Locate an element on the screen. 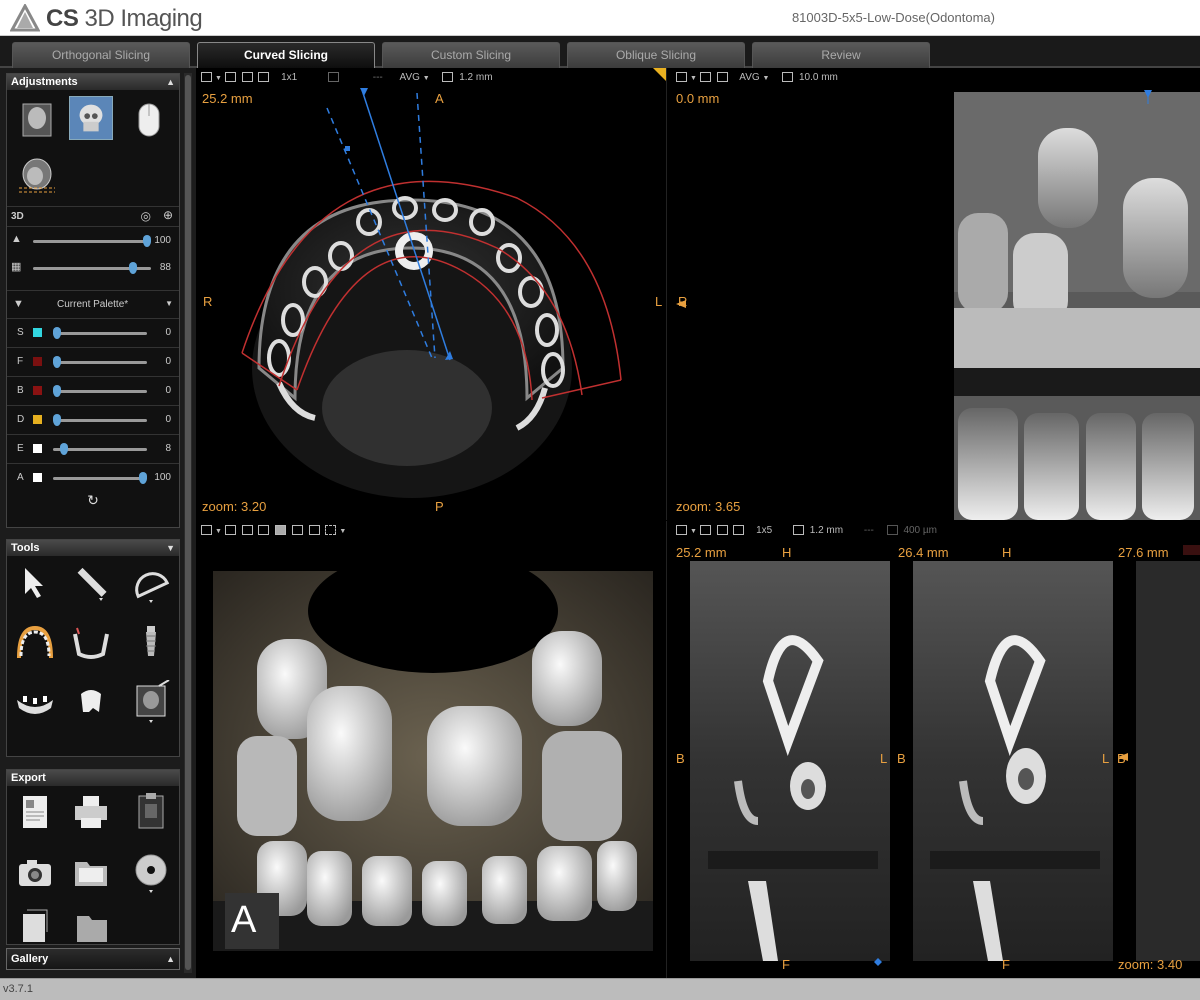 This screenshot has height=1000, width=1200. slice1-position: 25.2 mm is located at coordinates (701, 552).